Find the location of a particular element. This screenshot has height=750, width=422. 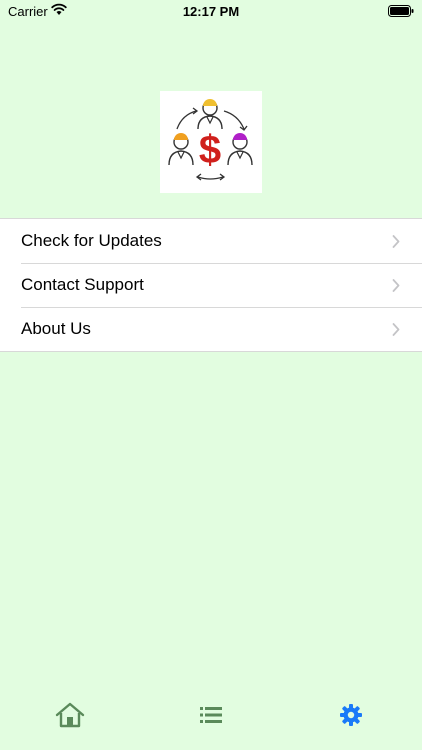

app-logo: $ is located at coordinates (211, 142).